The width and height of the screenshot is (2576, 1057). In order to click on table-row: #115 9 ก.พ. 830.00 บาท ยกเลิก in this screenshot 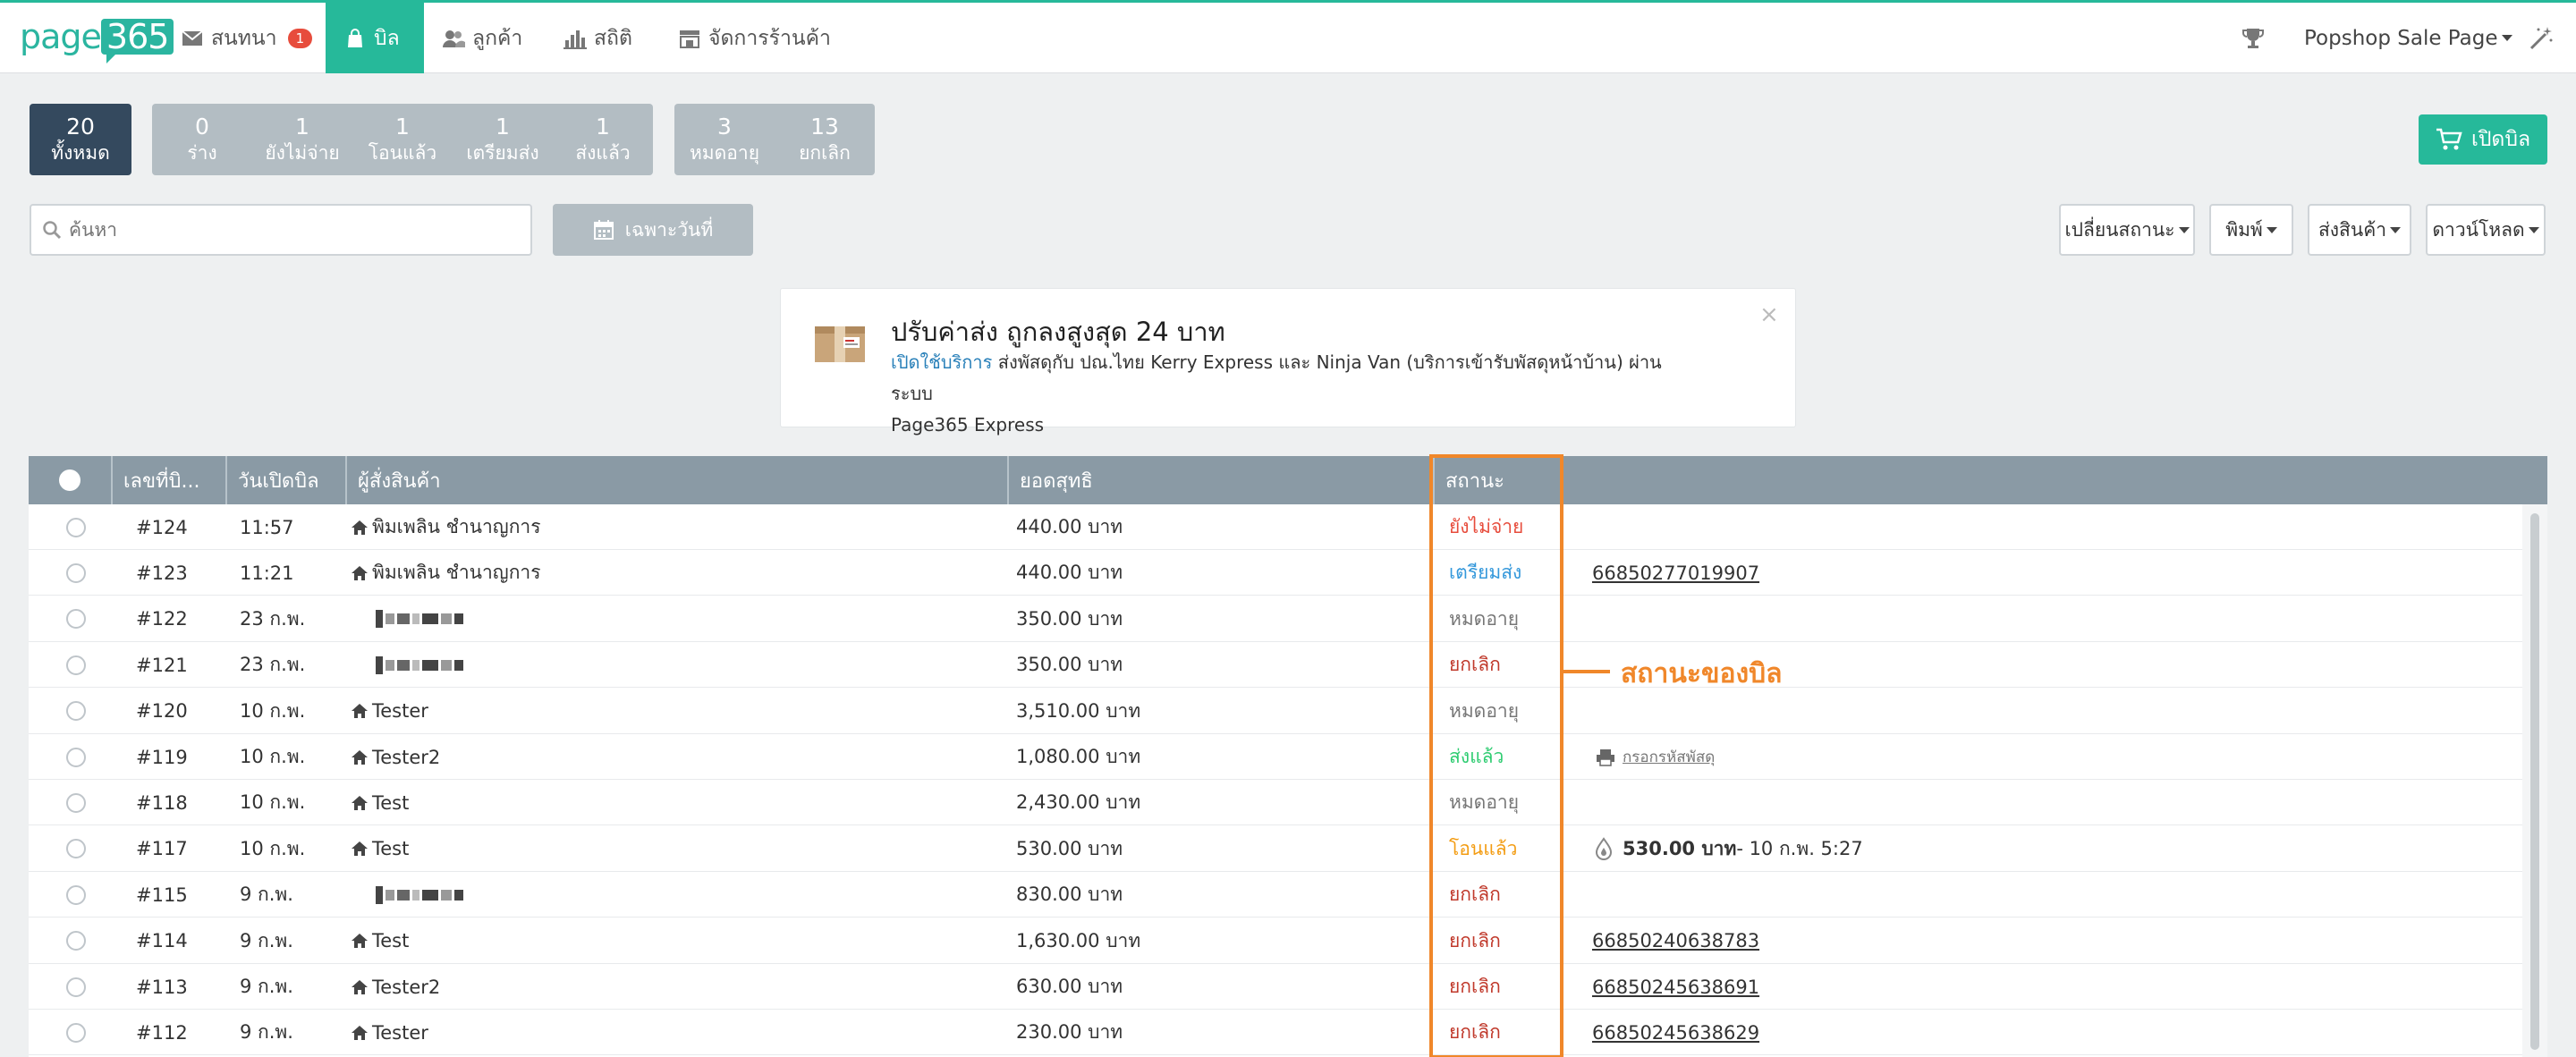, I will do `click(1275, 895)`.